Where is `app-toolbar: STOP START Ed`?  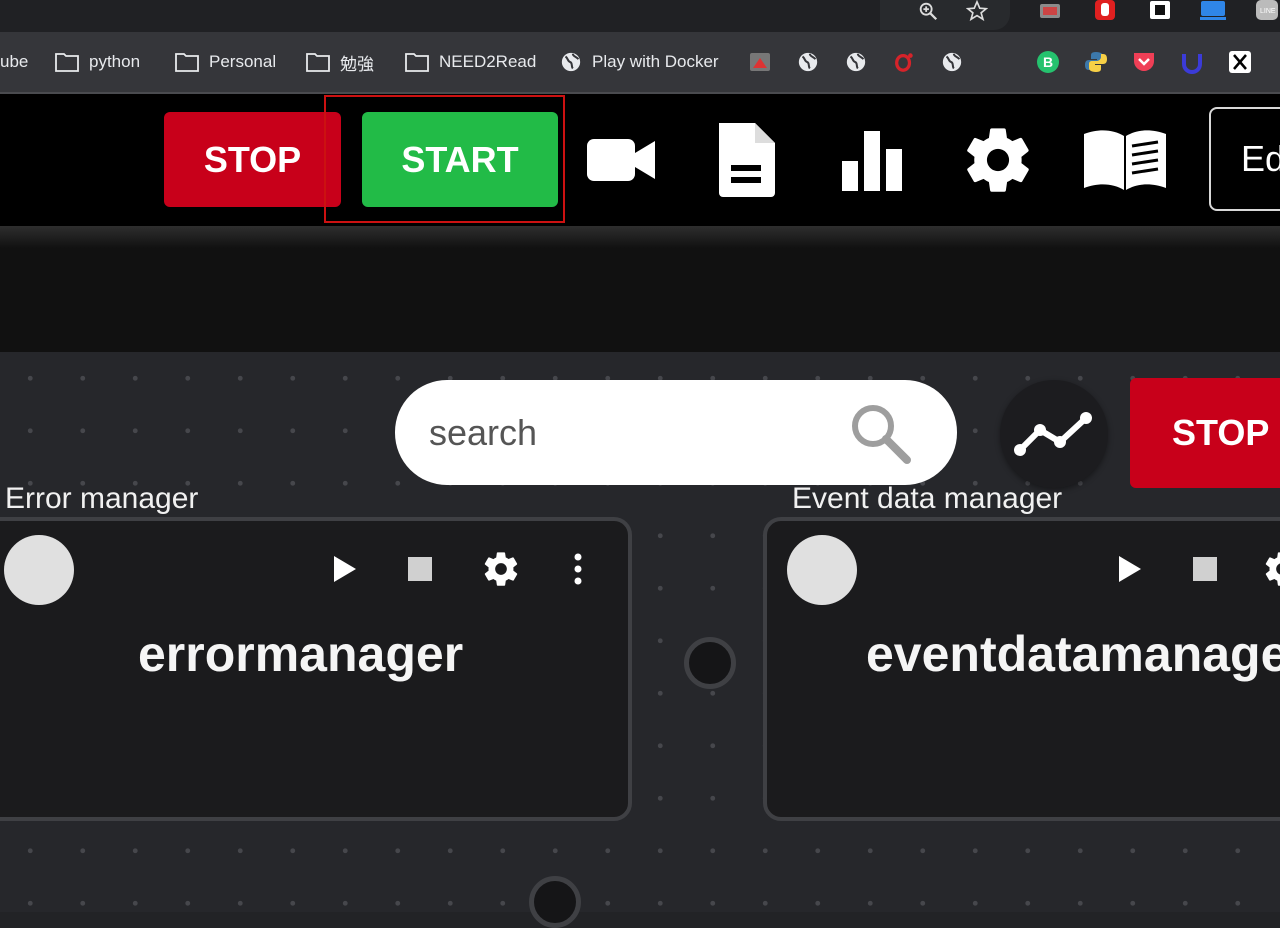
app-toolbar: STOP START Ed is located at coordinates (640, 160).